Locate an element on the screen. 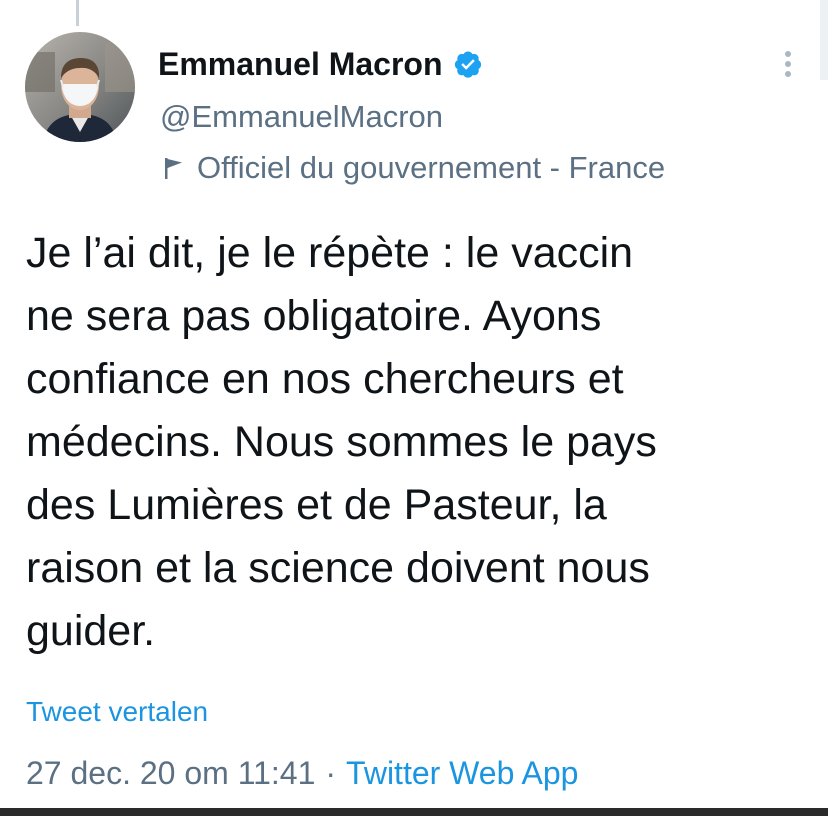  profile-photo-icon is located at coordinates (80, 87).